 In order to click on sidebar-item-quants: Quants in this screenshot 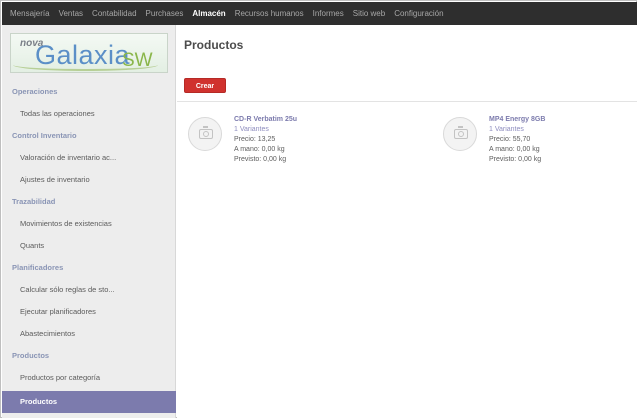, I will do `click(89, 246)`.